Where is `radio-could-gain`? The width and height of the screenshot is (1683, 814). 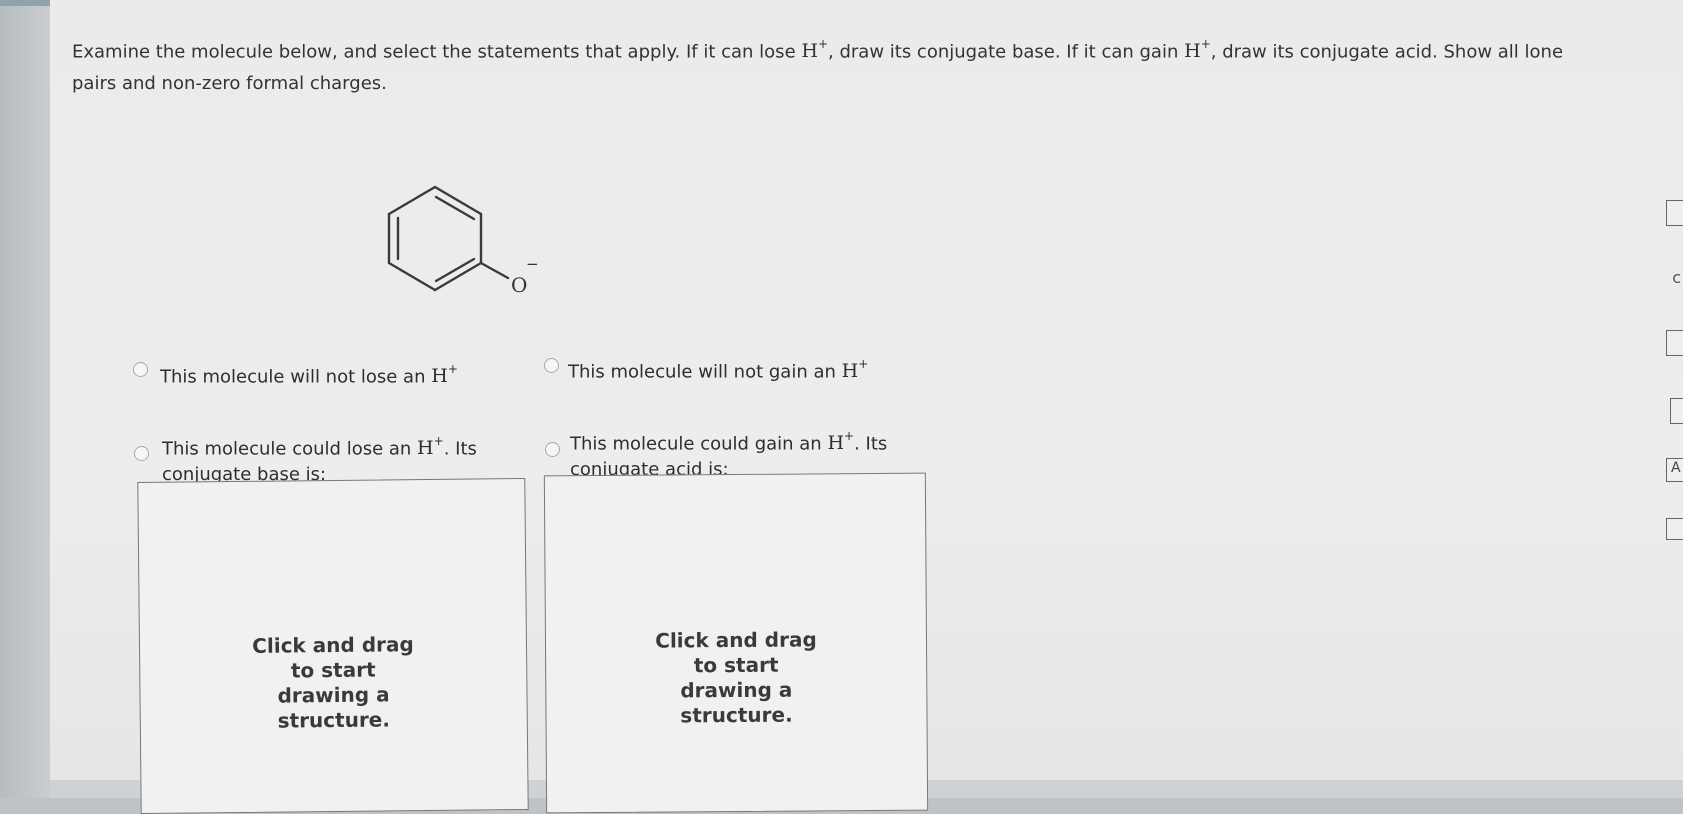
radio-could-gain is located at coordinates (552, 449).